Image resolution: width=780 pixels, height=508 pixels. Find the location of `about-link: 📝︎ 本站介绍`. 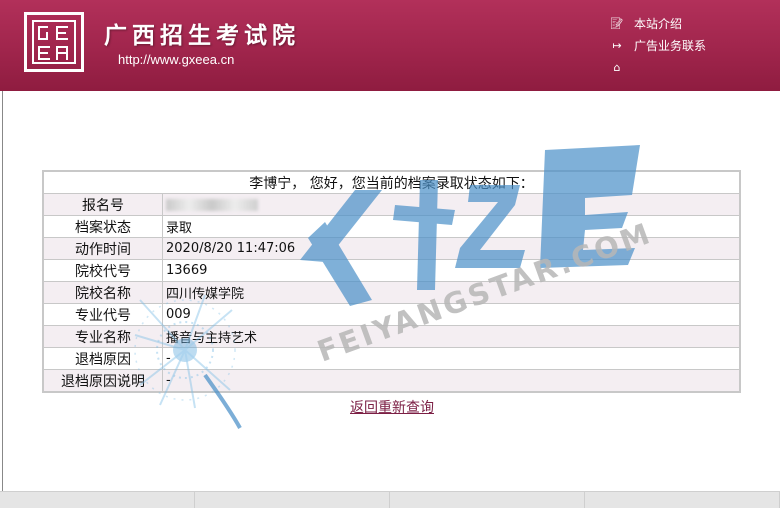

about-link: 📝︎ 本站介绍 is located at coordinates (658, 23).